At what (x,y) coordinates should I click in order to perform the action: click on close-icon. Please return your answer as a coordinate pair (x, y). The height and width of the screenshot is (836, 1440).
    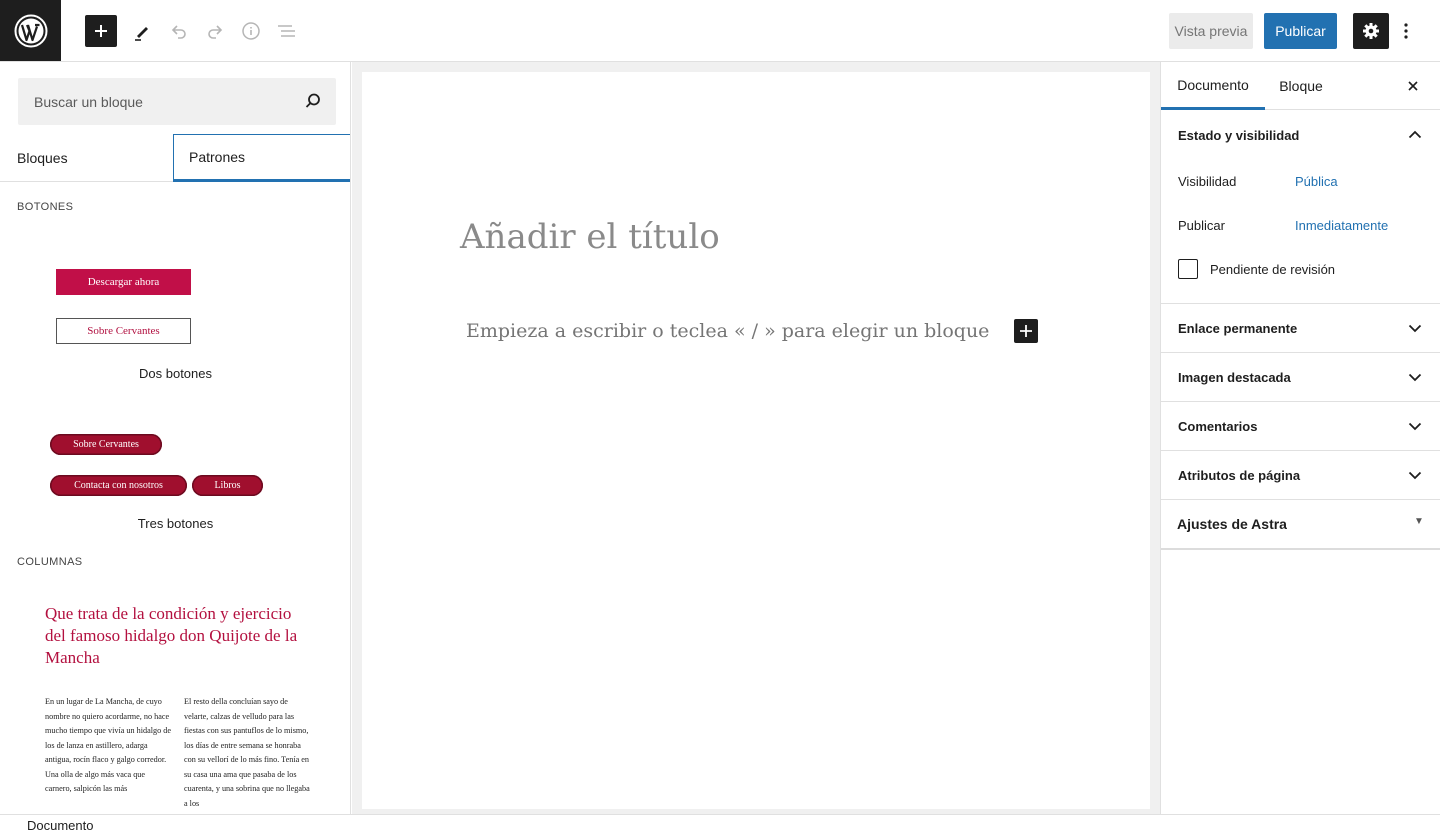
    Looking at the image, I should click on (1413, 86).